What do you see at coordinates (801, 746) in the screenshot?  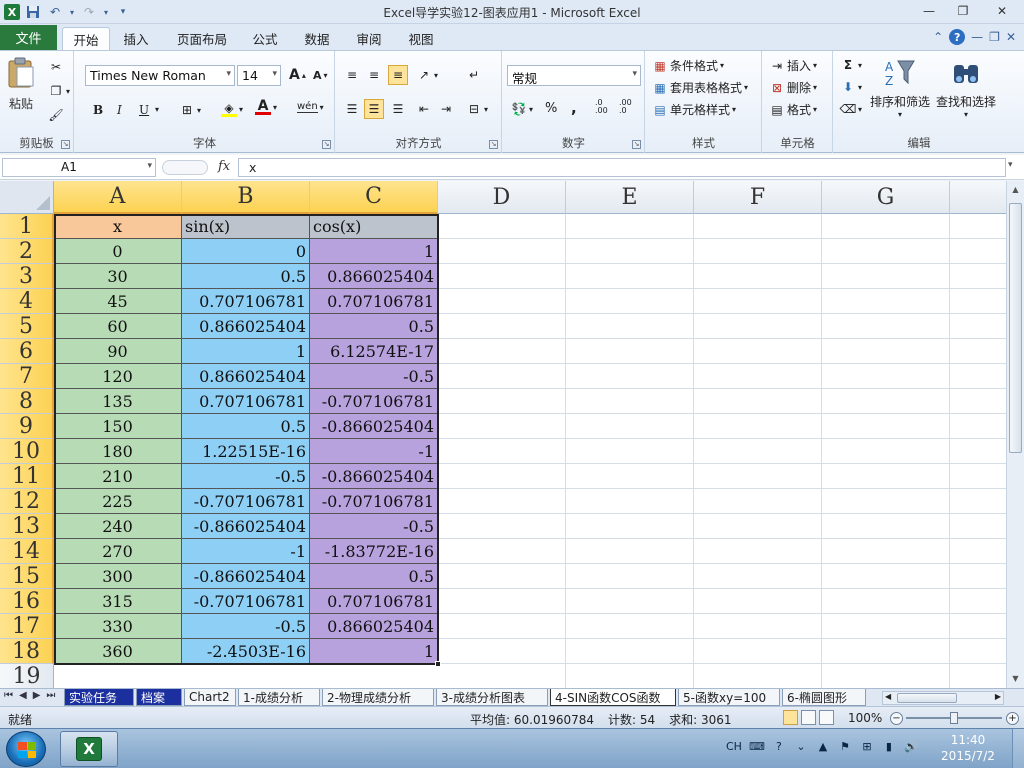 I see `ime-options-icon: ⌄` at bounding box center [801, 746].